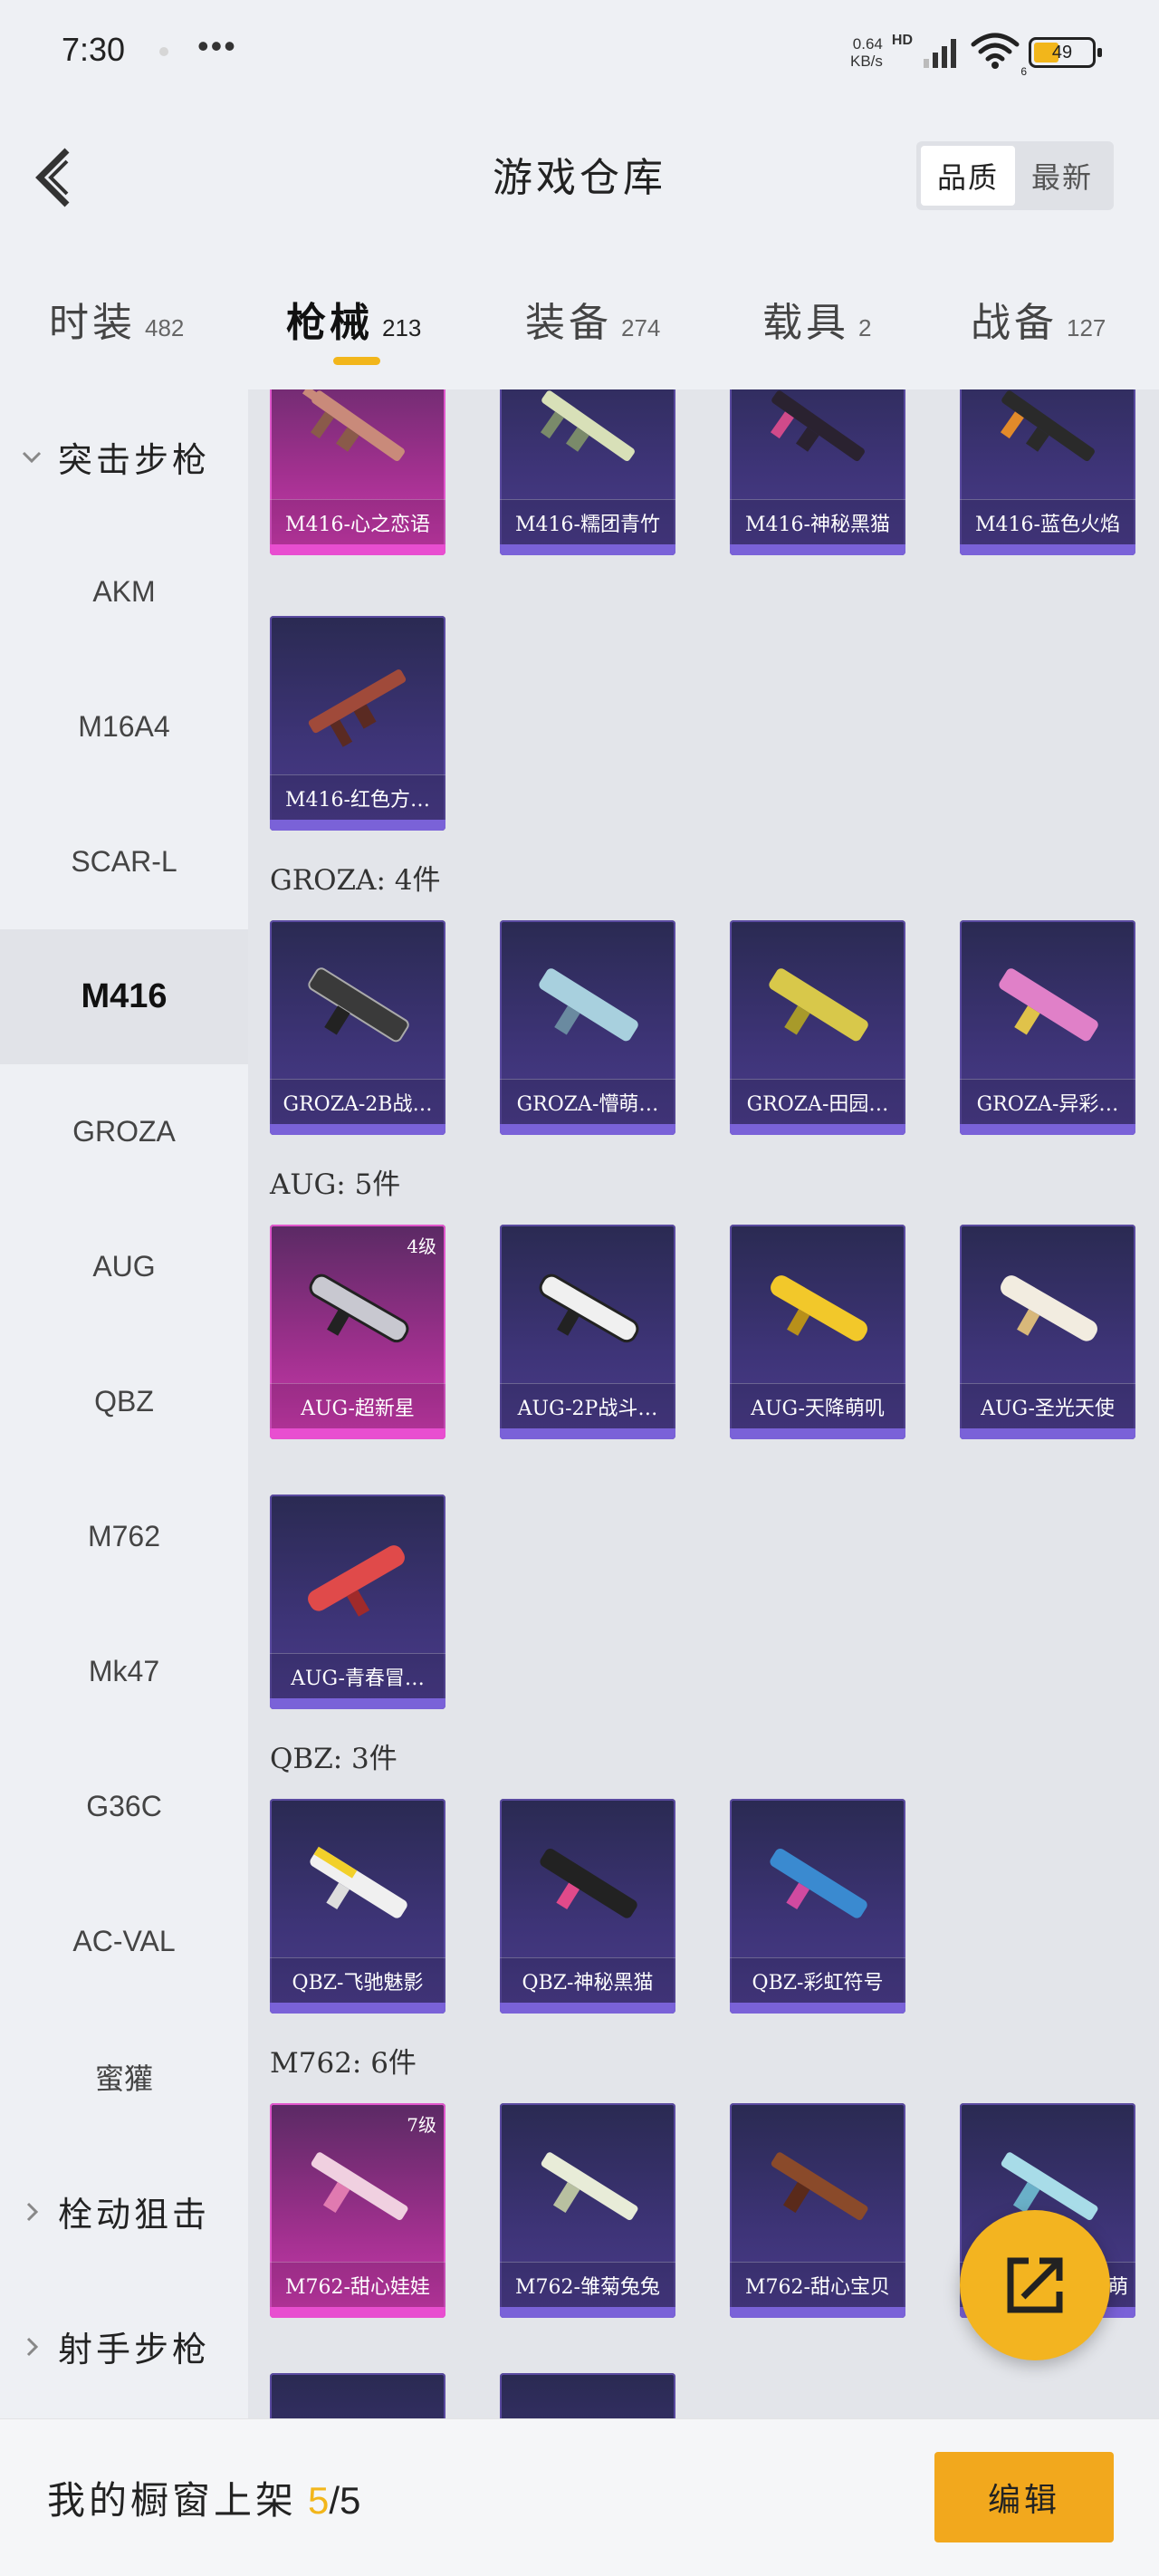 This screenshot has height=2576, width=1159. Describe the element at coordinates (124, 1266) in the screenshot. I see `sidebar-item-aug: AUG` at that location.